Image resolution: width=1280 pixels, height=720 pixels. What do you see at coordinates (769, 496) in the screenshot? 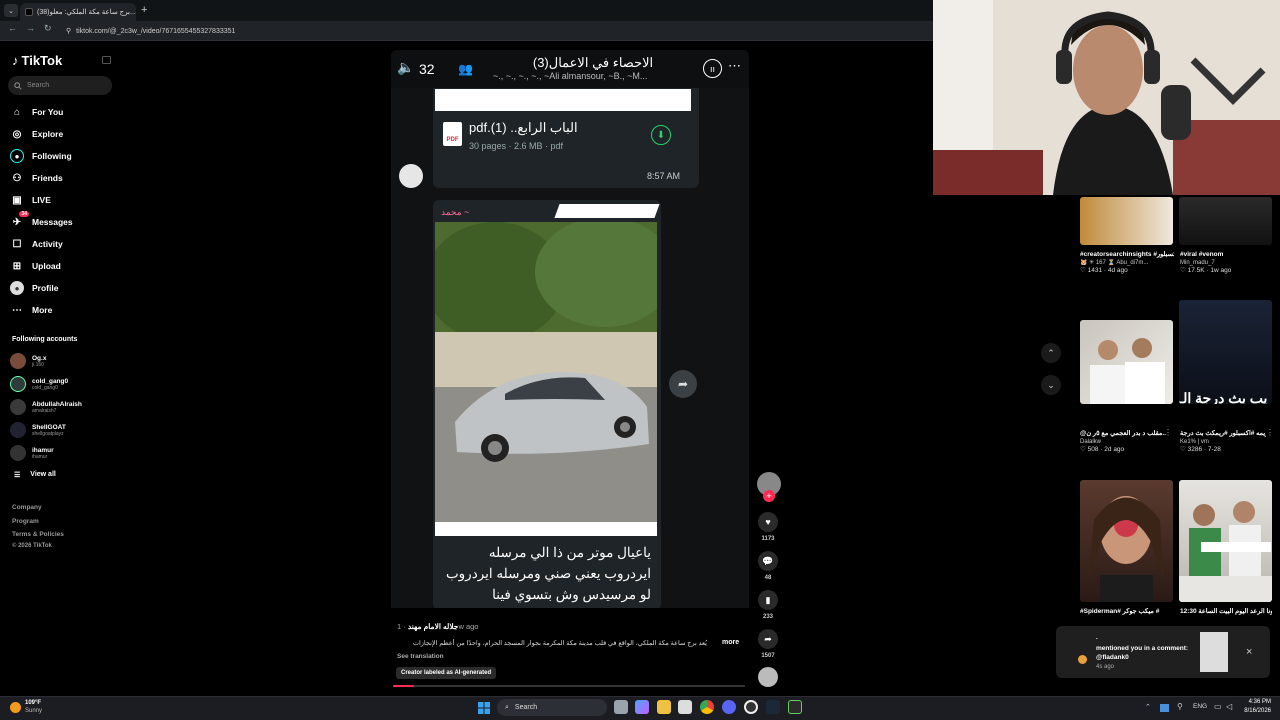
I see `follow-plus-icon: +` at bounding box center [769, 496].